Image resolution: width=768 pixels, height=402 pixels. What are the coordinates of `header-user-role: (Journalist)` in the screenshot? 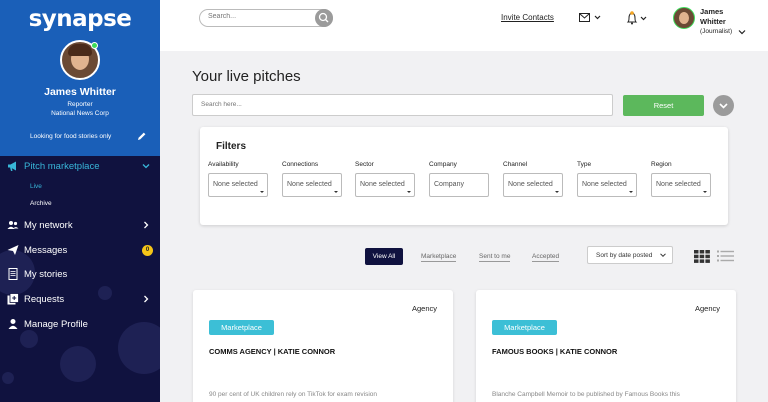 It's located at (716, 31).